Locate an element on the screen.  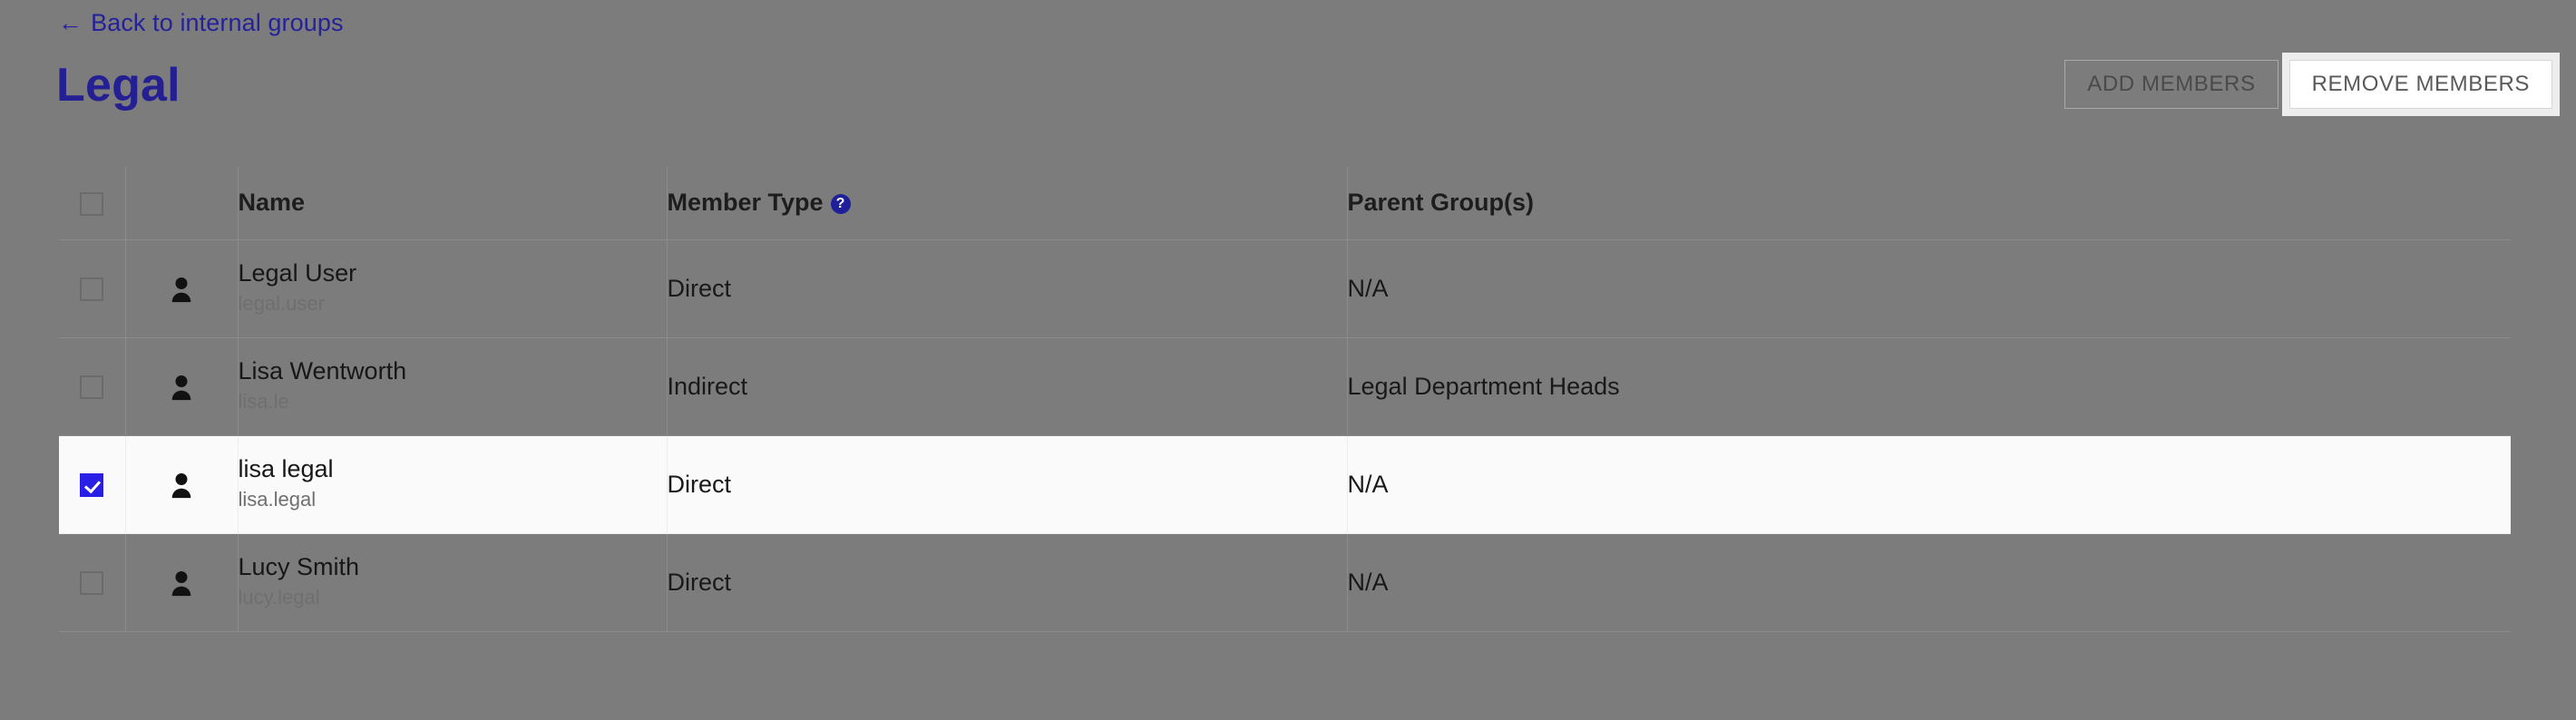
row-name-cell: Legal User legal.user is located at coordinates (453, 288).